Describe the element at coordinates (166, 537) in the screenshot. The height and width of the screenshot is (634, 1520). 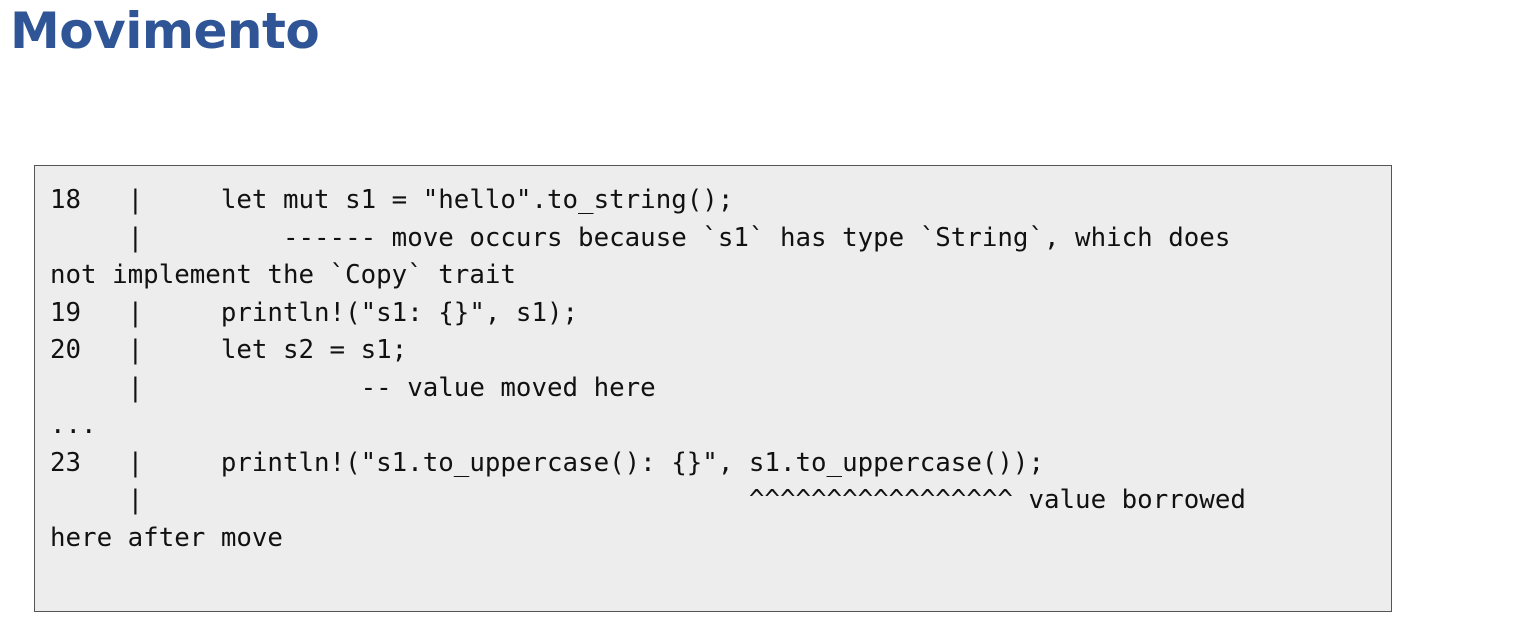
I see `code-line-borrow-note-cont: here after move` at that location.